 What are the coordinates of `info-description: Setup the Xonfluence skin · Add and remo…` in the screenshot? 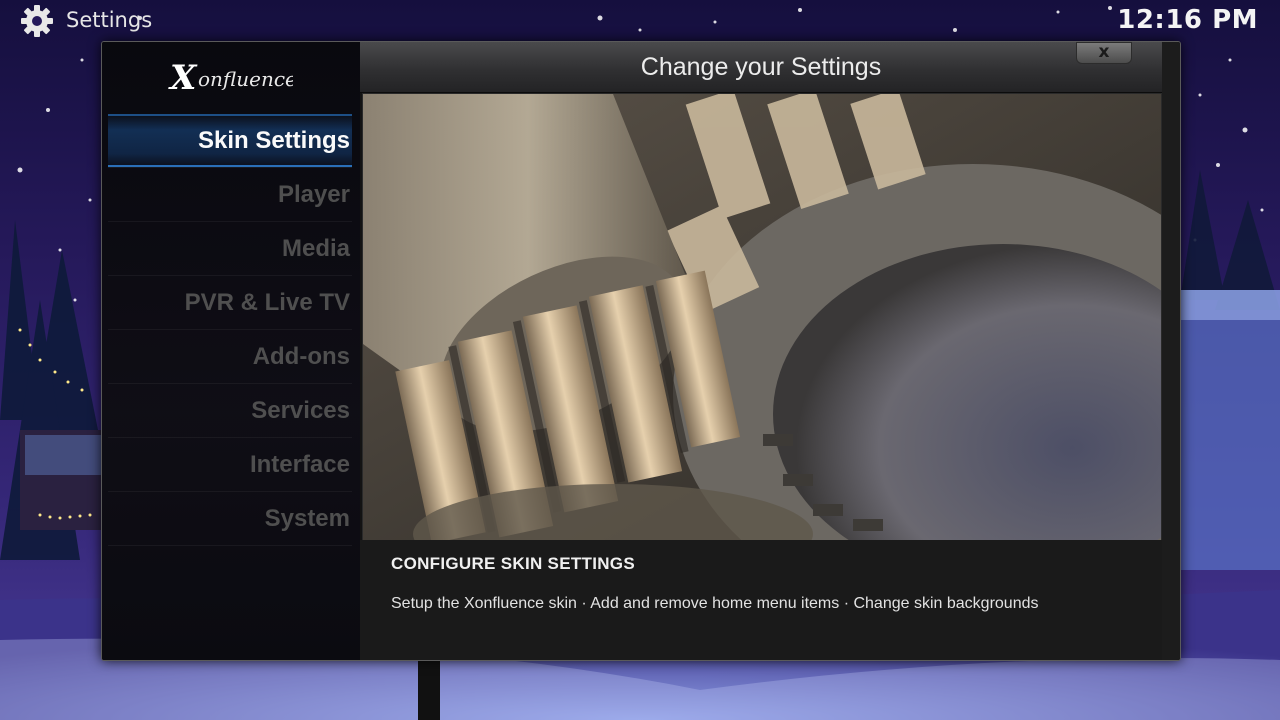 It's located at (715, 603).